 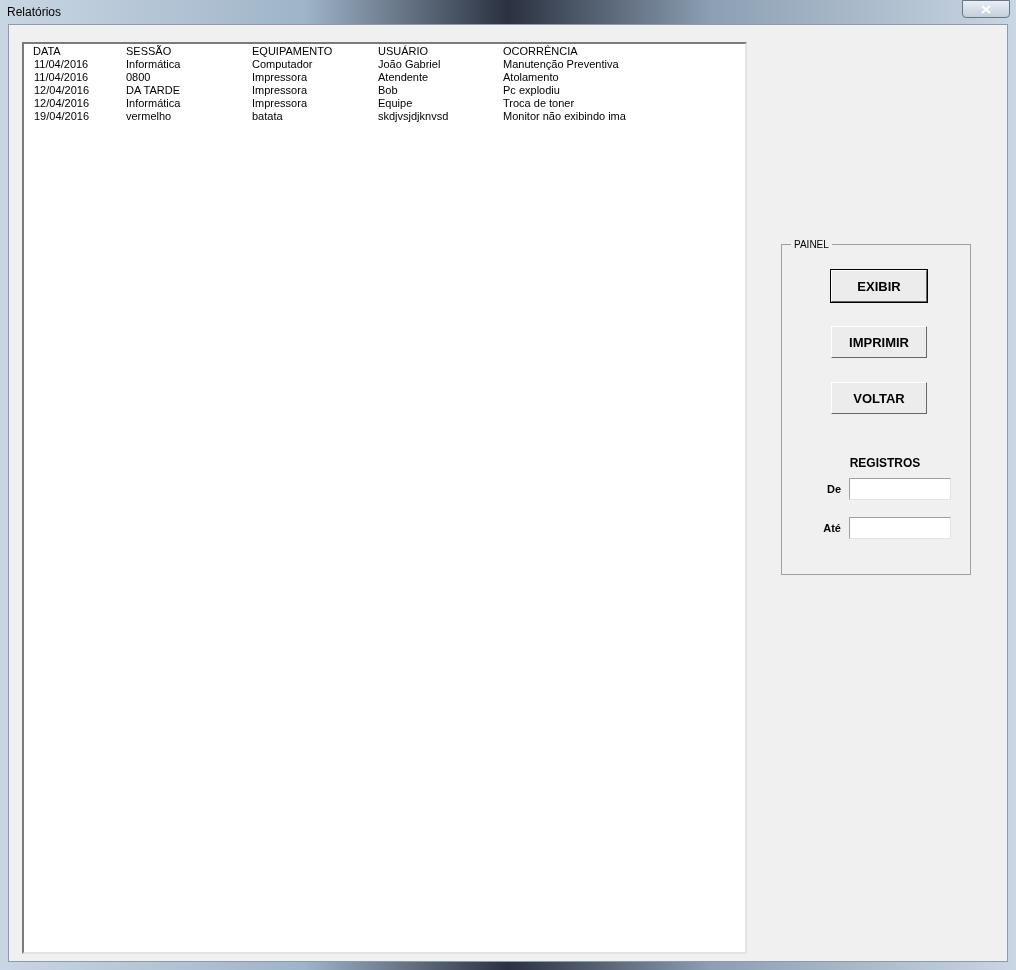 What do you see at coordinates (34, 12) in the screenshot?
I see `window-title: Relatórios` at bounding box center [34, 12].